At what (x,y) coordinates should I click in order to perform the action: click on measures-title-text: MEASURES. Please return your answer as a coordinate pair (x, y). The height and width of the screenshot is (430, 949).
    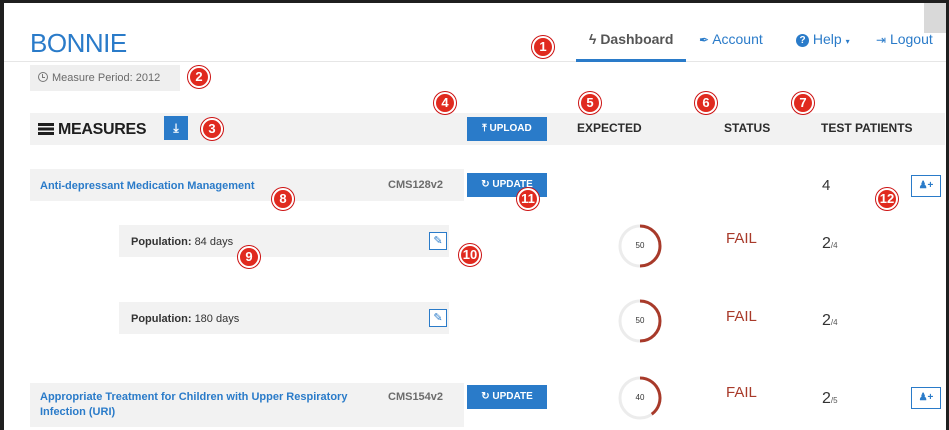
    Looking at the image, I should click on (102, 129).